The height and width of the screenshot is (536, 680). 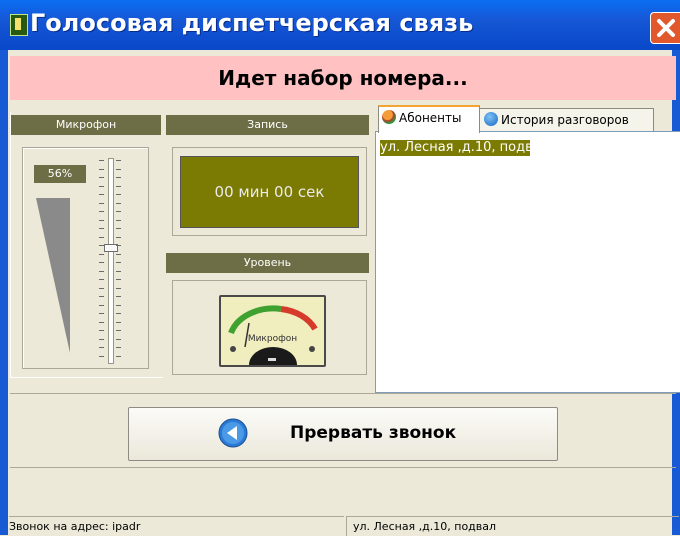 What do you see at coordinates (267, 263) in the screenshot?
I see `level-header: Уровень` at bounding box center [267, 263].